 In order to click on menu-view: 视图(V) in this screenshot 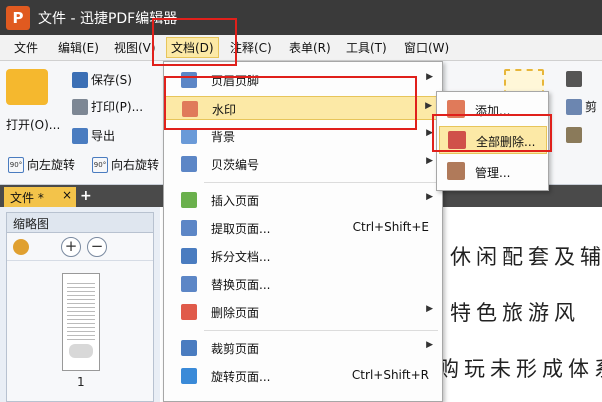, I will do `click(135, 47)`.